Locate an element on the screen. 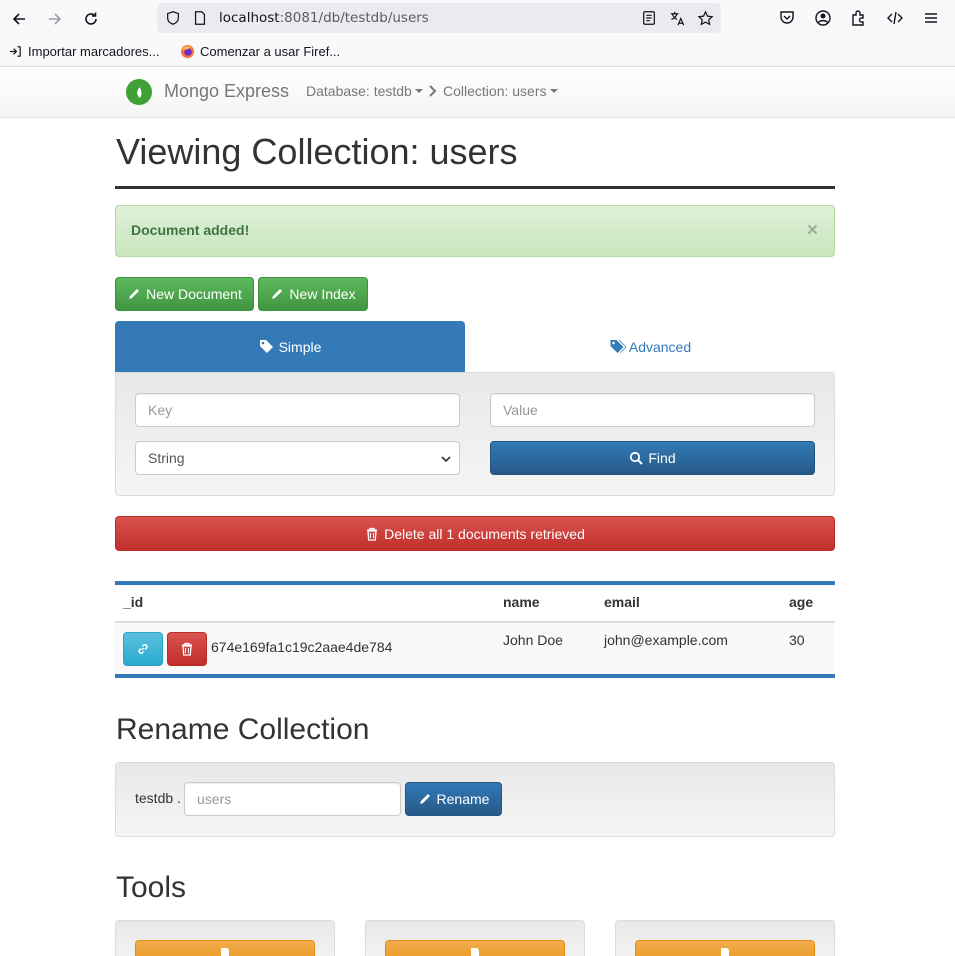  column-header-name: name is located at coordinates (521, 602).